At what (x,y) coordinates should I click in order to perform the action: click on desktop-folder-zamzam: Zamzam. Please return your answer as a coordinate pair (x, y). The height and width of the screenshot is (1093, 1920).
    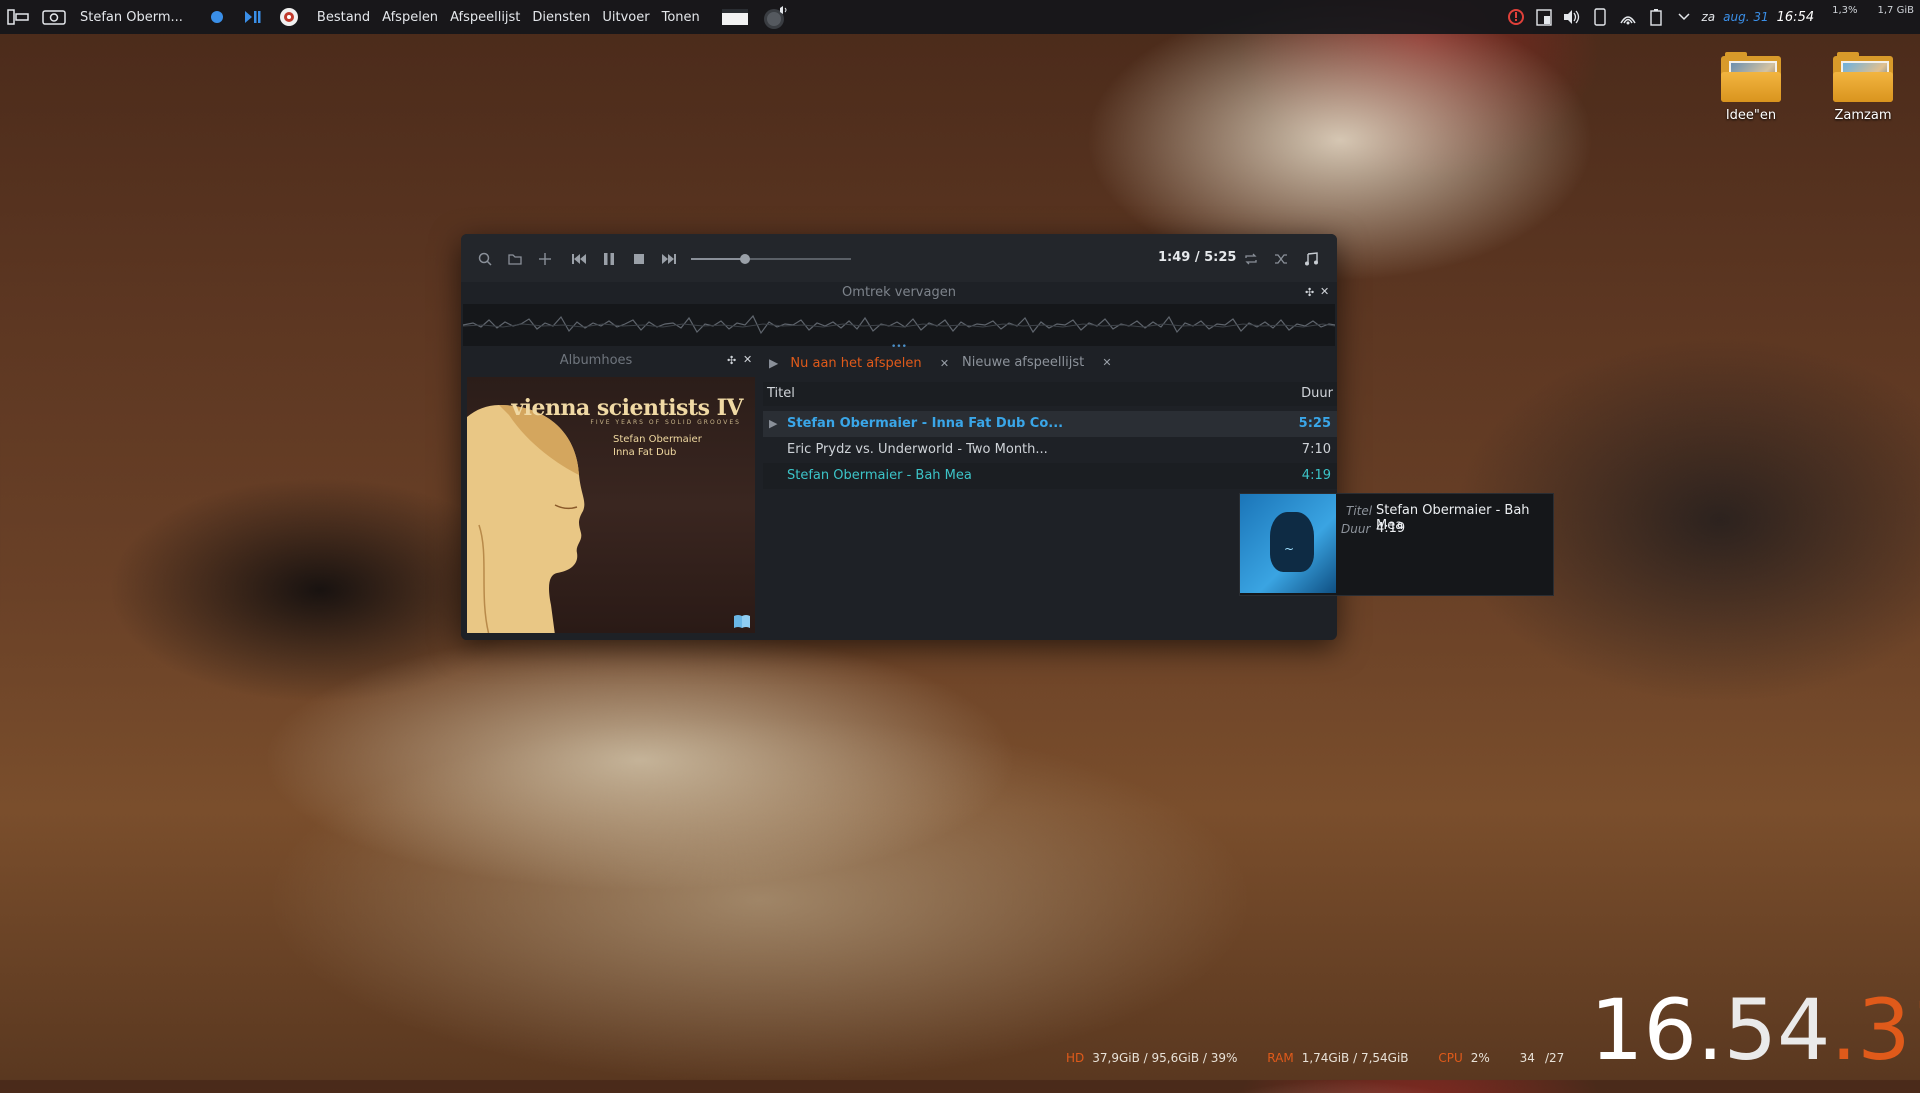
    Looking at the image, I should click on (1863, 87).